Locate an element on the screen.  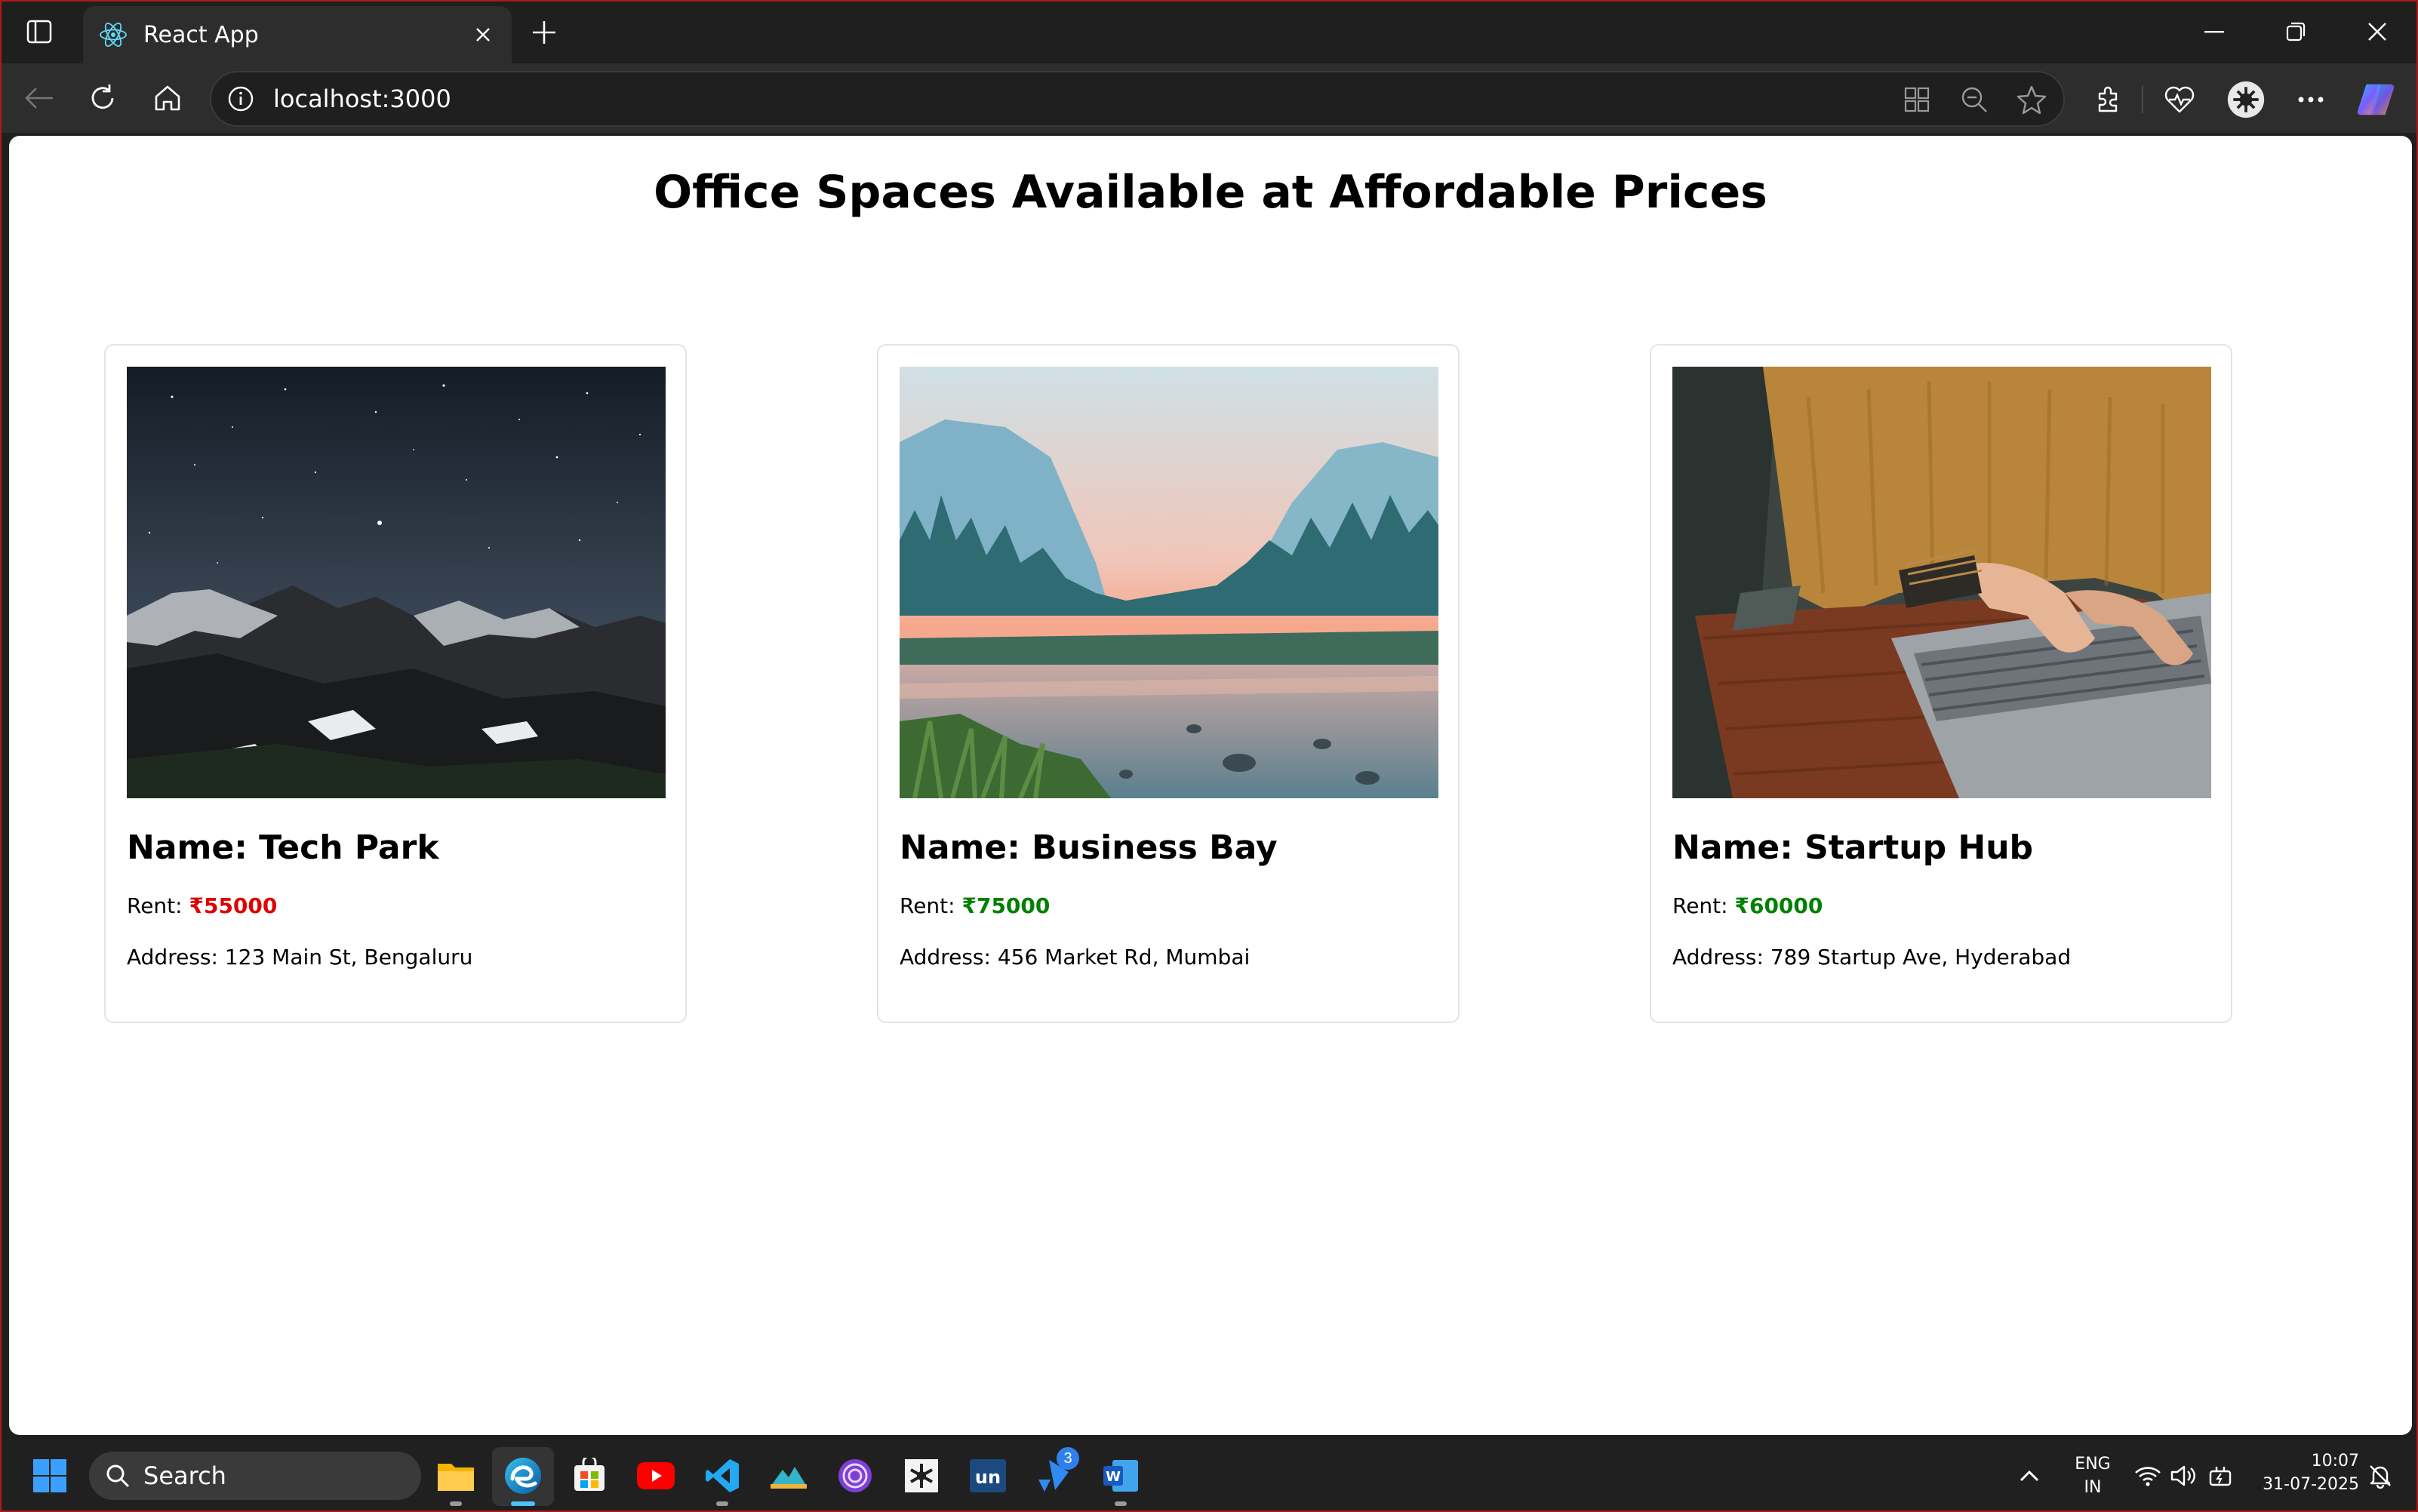
word-icon: W is located at coordinates (1120, 1475).